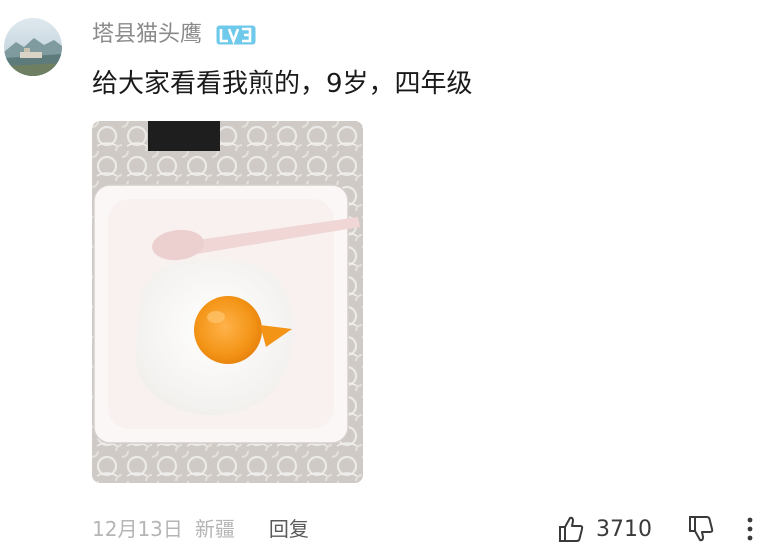 This screenshot has width=762, height=556. I want to click on comment-location: 新疆, so click(214, 529).